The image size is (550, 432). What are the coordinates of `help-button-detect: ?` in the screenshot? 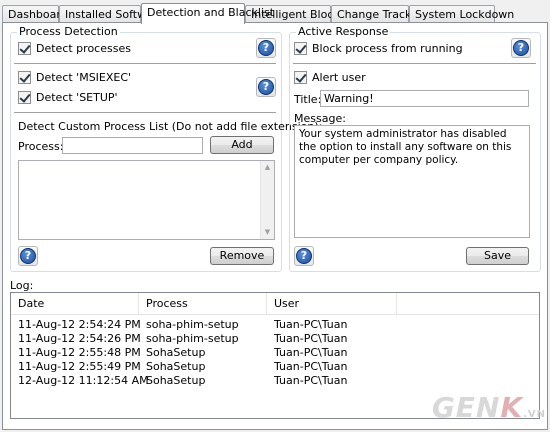 It's located at (266, 48).